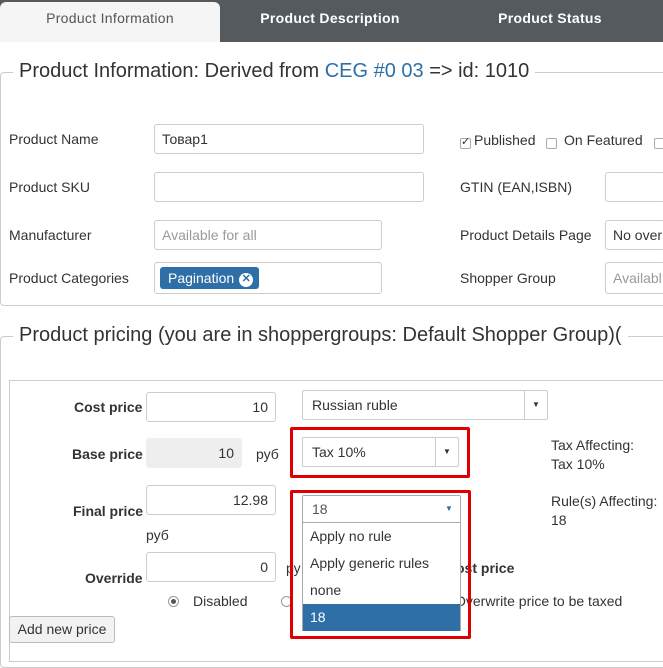 This screenshot has width=663, height=668. Describe the element at coordinates (268, 235) in the screenshot. I see `manufacturer-input: Available for all` at that location.